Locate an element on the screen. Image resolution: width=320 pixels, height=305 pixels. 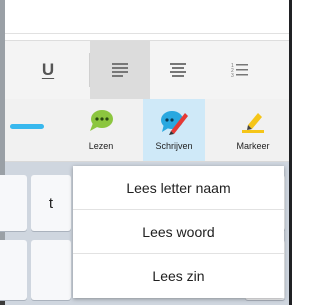
marker-icon is located at coordinates (253, 123).